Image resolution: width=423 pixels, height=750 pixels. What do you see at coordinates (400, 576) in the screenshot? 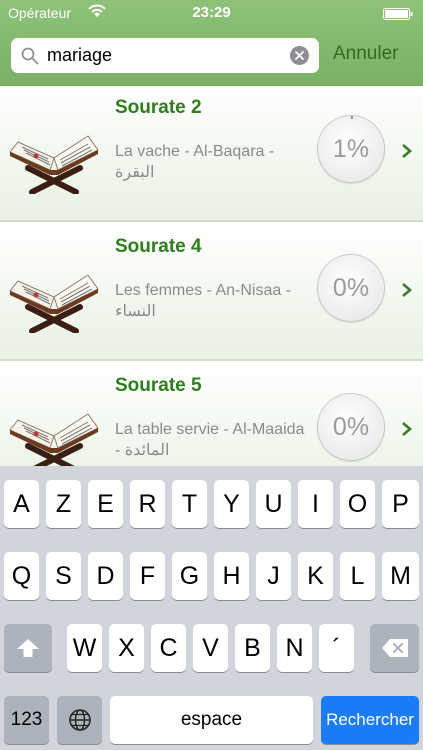
I see `key-m: M` at bounding box center [400, 576].